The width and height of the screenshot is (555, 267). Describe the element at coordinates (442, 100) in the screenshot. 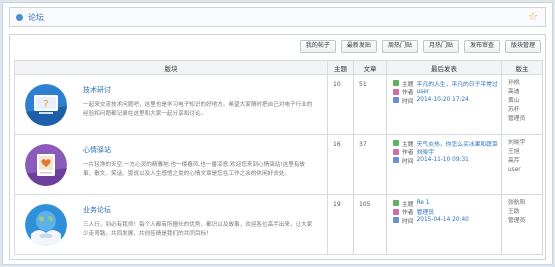

I see `last-post-time: 2014-10-20 17:24` at that location.